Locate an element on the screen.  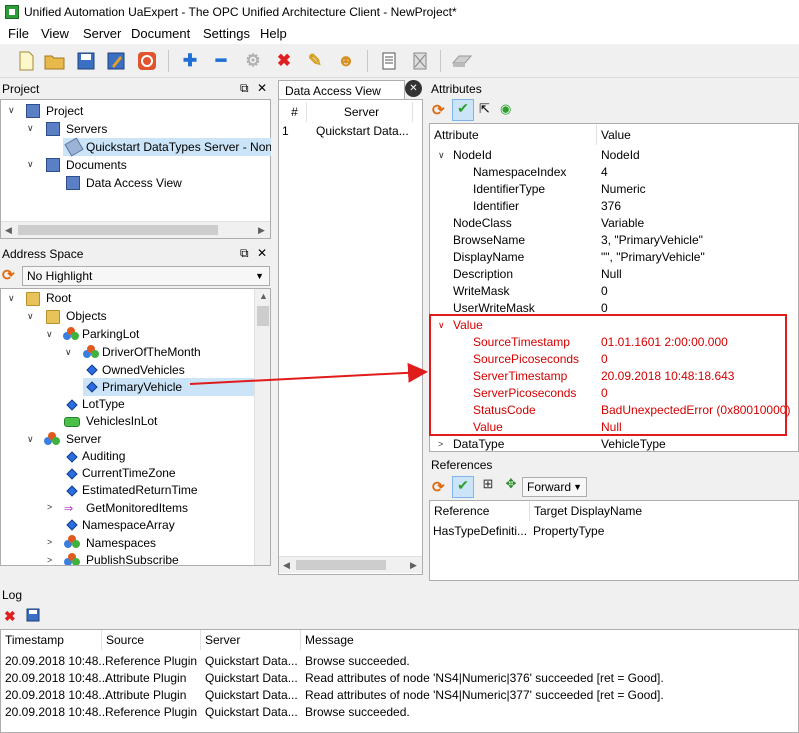
column-header-source: Source is located at coordinates (151, 640).